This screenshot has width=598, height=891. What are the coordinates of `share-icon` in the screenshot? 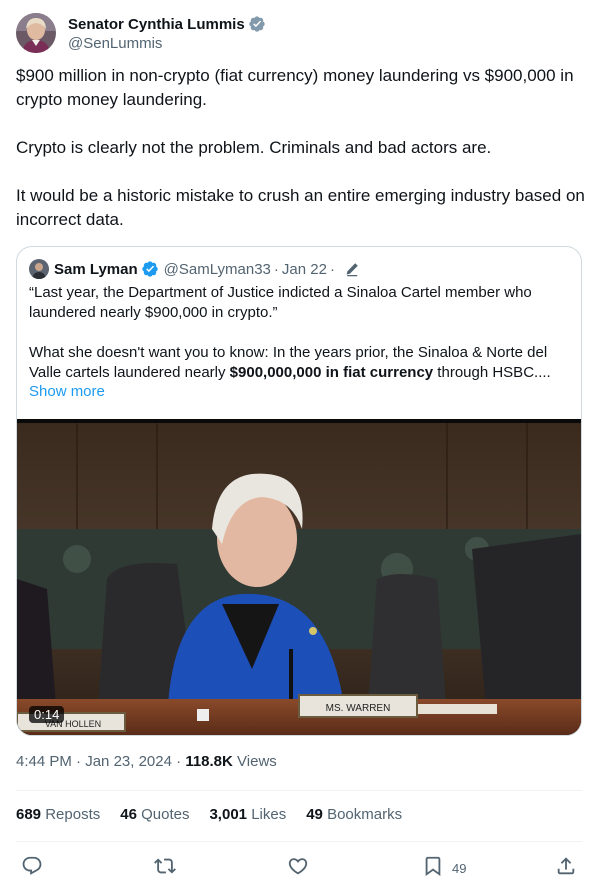 It's located at (566, 868).